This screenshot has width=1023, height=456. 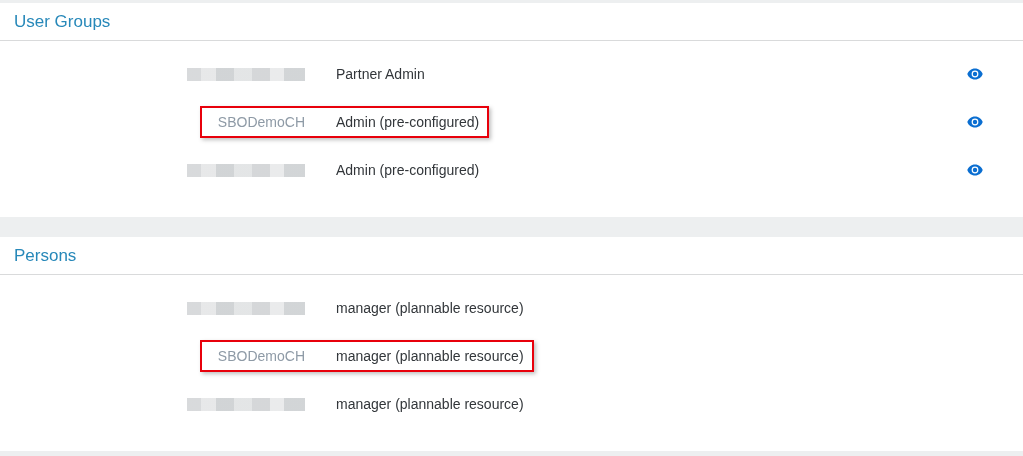 I want to click on section-title: Persons, so click(x=45, y=255).